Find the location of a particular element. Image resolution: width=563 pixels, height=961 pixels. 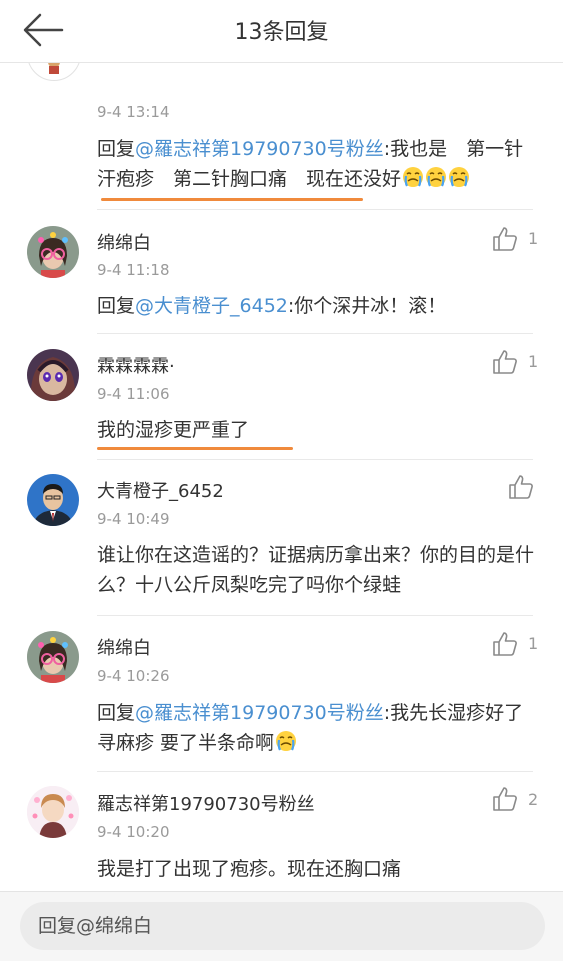

comment-text: 谁让你在这造谣的？证据病历拿出来？你的目的是什么？十八公斤凤梨吃完了吗你个绿蛙 is located at coordinates (316, 570).